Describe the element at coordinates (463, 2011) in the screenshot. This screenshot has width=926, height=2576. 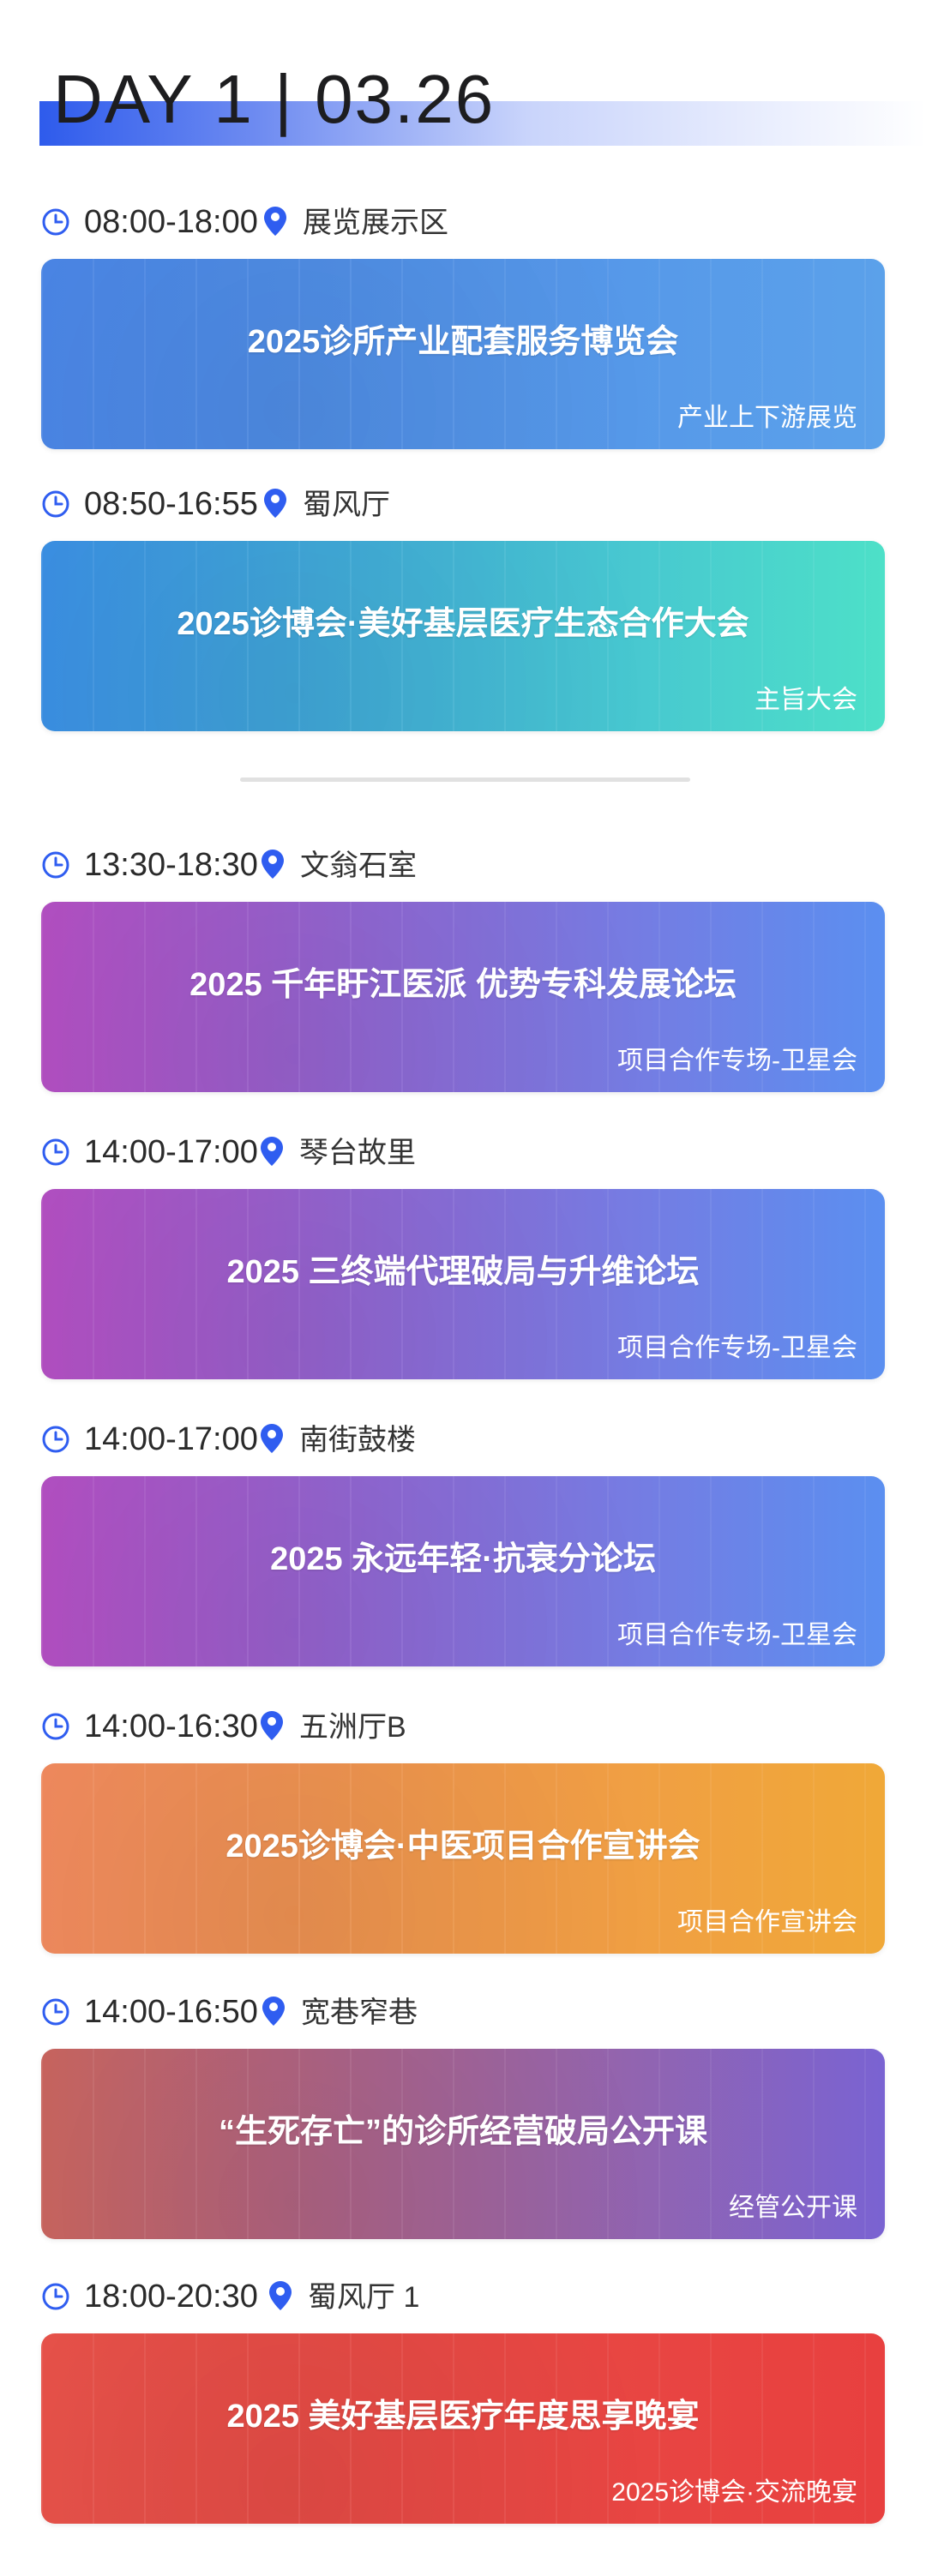
I see `event-meta: 14:00-16:50 宽巷窄巷` at that location.